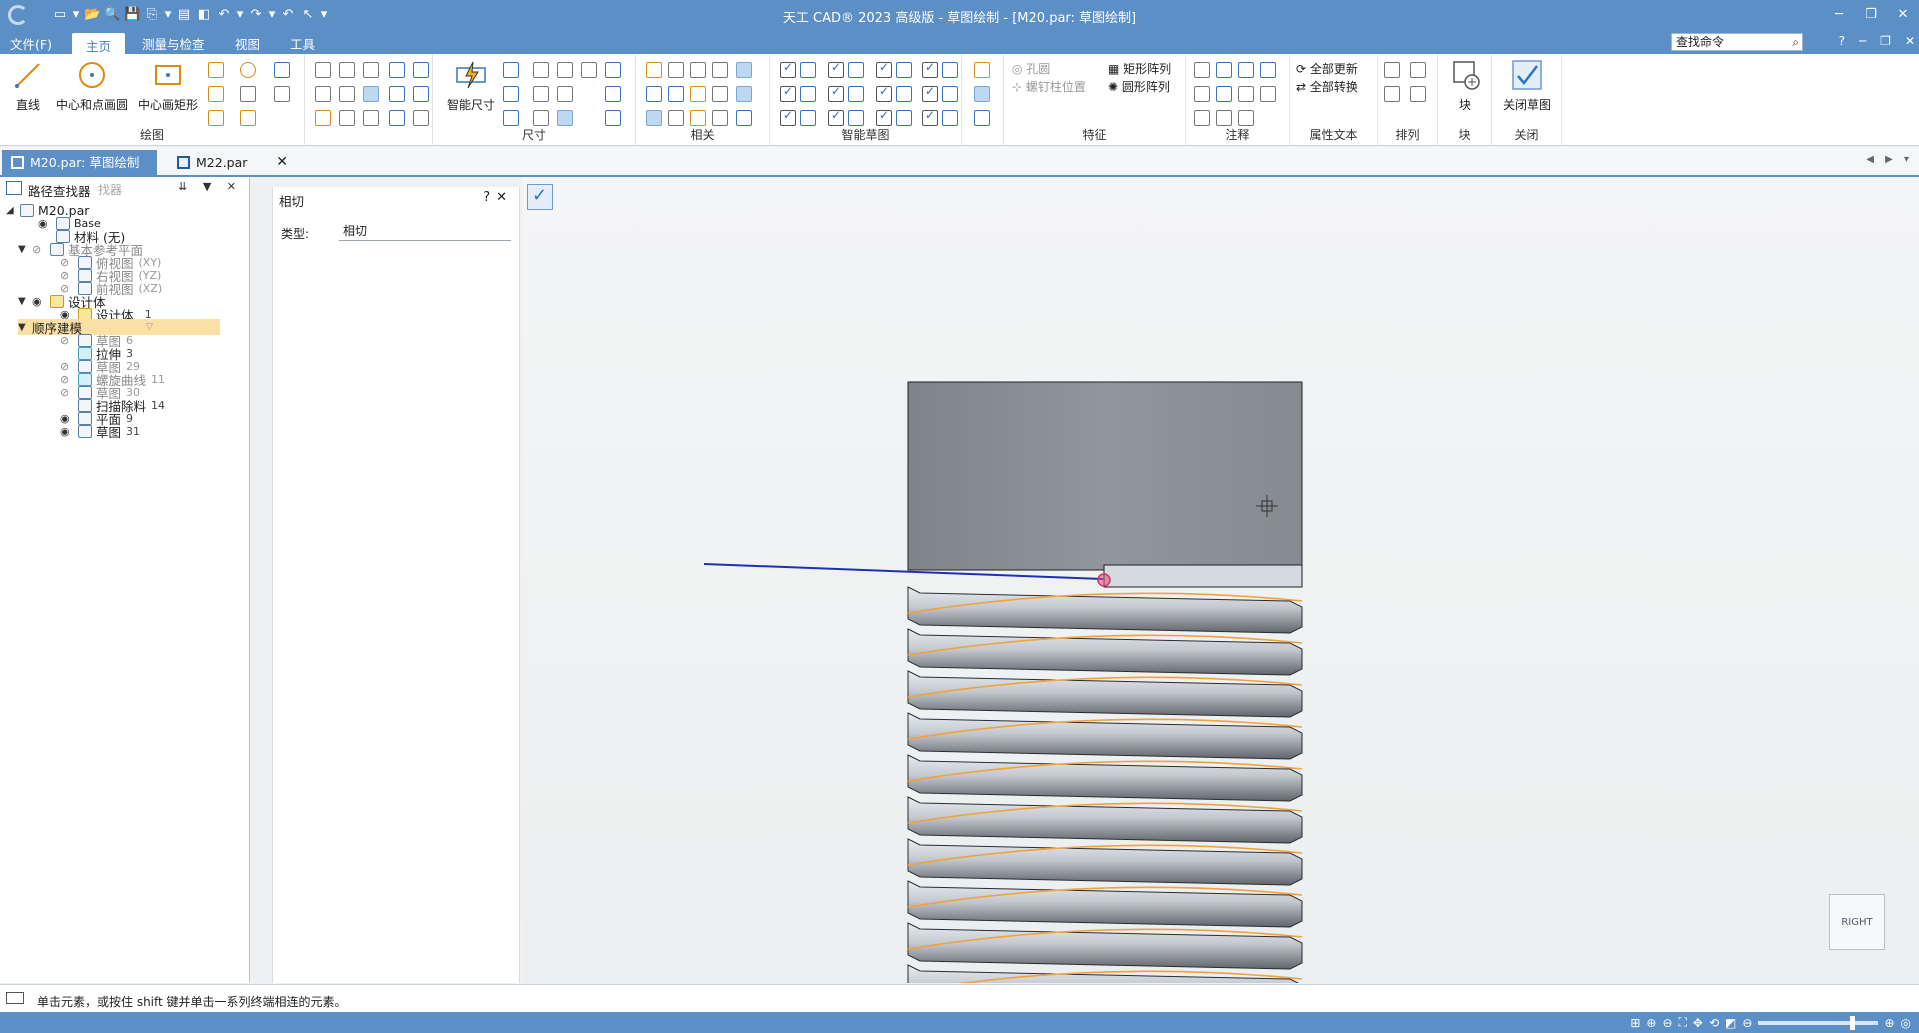 This screenshot has width=1919, height=1033. I want to click on split-icon, so click(323, 94).